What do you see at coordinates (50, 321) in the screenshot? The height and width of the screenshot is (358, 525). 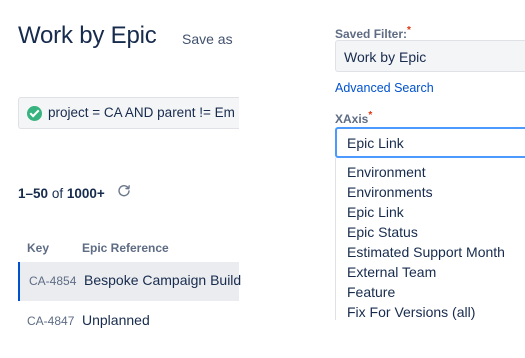 I see `issue-key-link: CA-4847` at bounding box center [50, 321].